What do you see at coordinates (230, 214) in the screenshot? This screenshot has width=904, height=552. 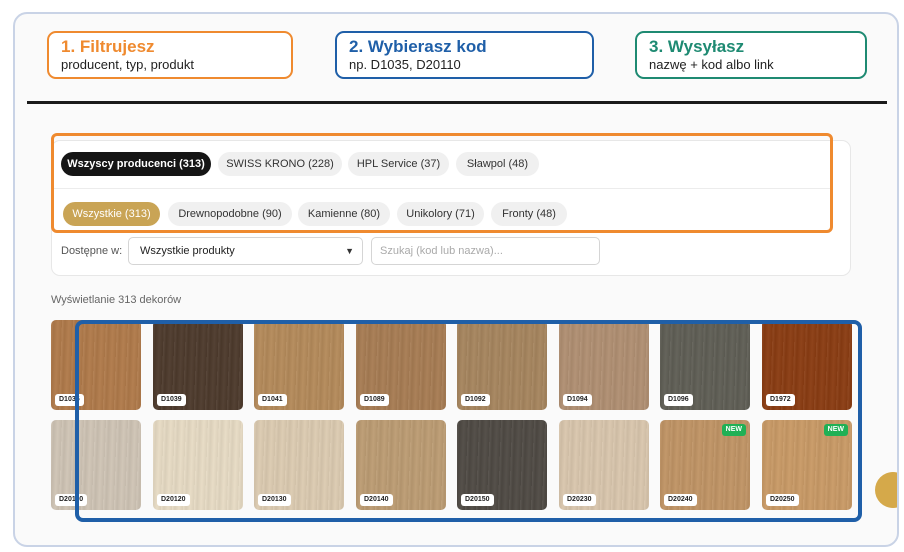 I see `type-pill-wood: Drewnopodobne (90)` at bounding box center [230, 214].